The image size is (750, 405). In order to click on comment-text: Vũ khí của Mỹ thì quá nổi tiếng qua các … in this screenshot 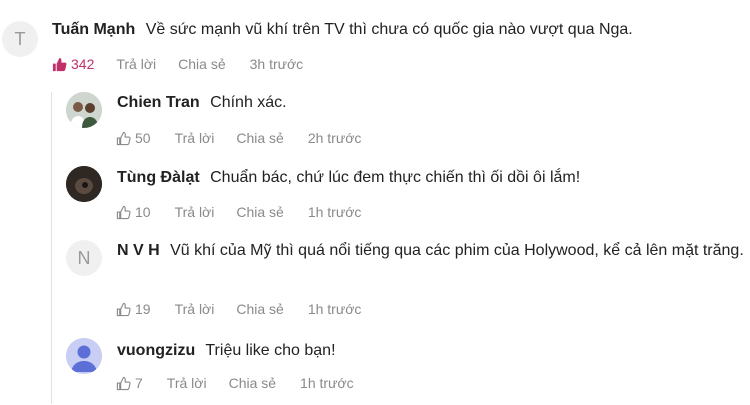, I will do `click(457, 250)`.